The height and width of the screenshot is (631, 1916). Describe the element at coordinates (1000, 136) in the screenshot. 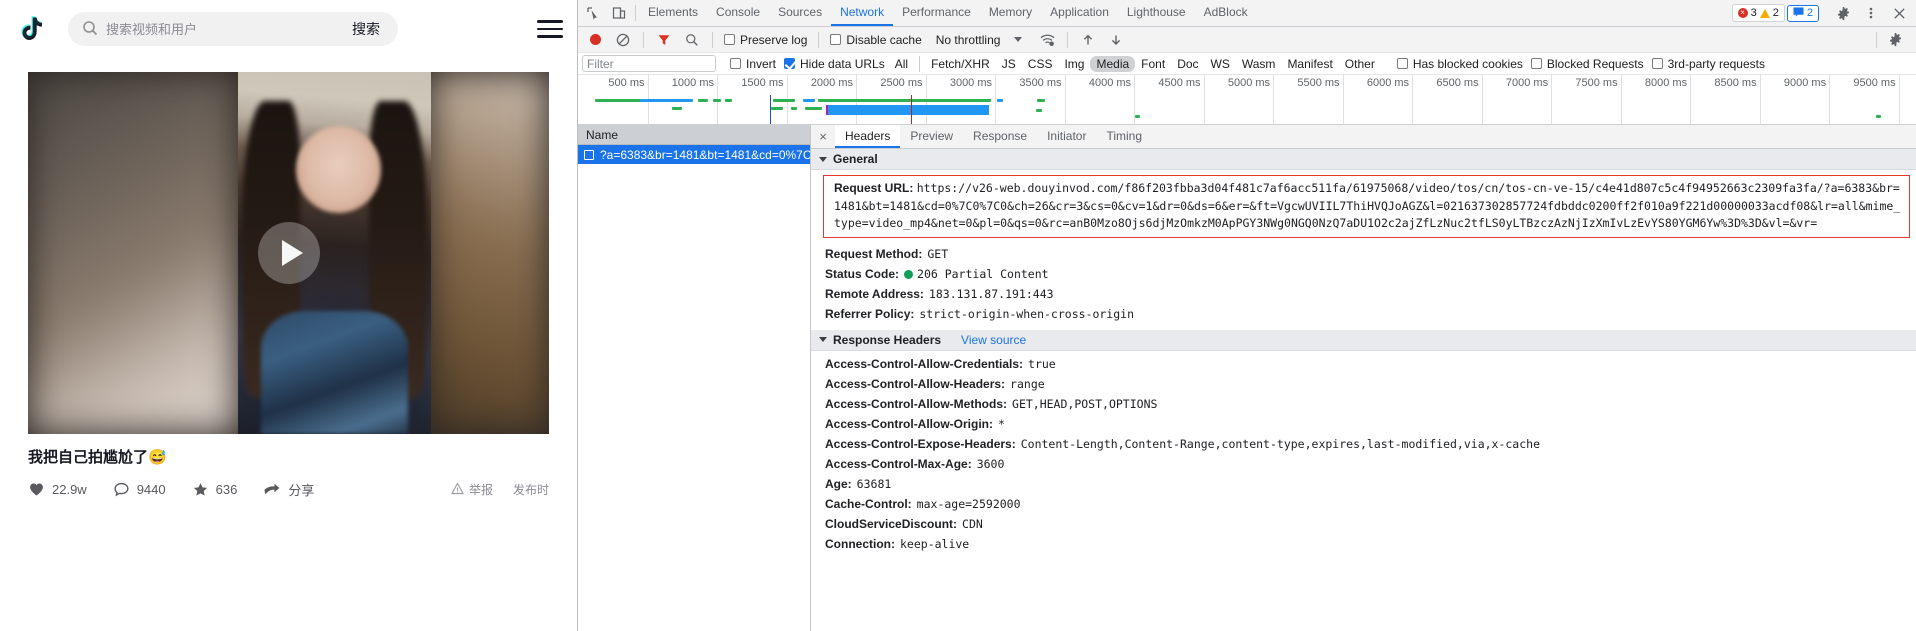

I see `detail-tab-response: Response` at that location.